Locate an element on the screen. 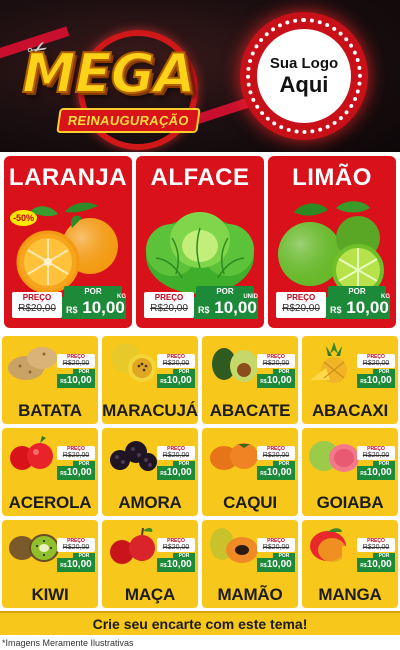 This screenshot has width=400, height=650. product-card-maca: PREÇO R$20,00 POR R$10,00 MAÇA is located at coordinates (150, 564).